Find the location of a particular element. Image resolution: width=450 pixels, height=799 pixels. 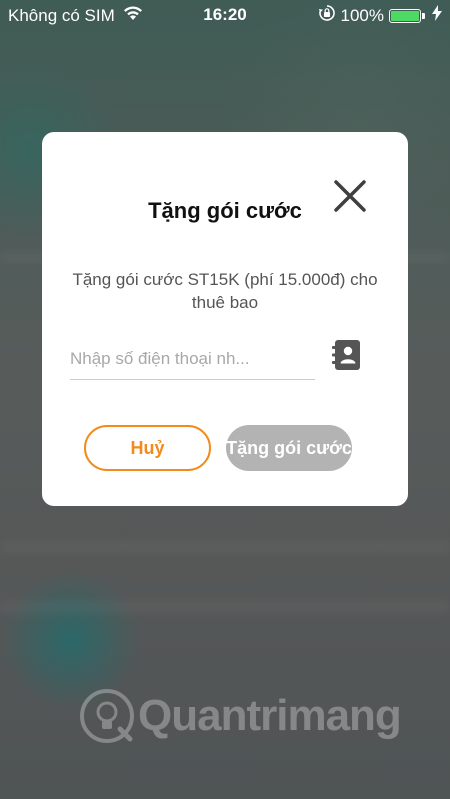

cancel-button: Huỷ is located at coordinates (147, 448).